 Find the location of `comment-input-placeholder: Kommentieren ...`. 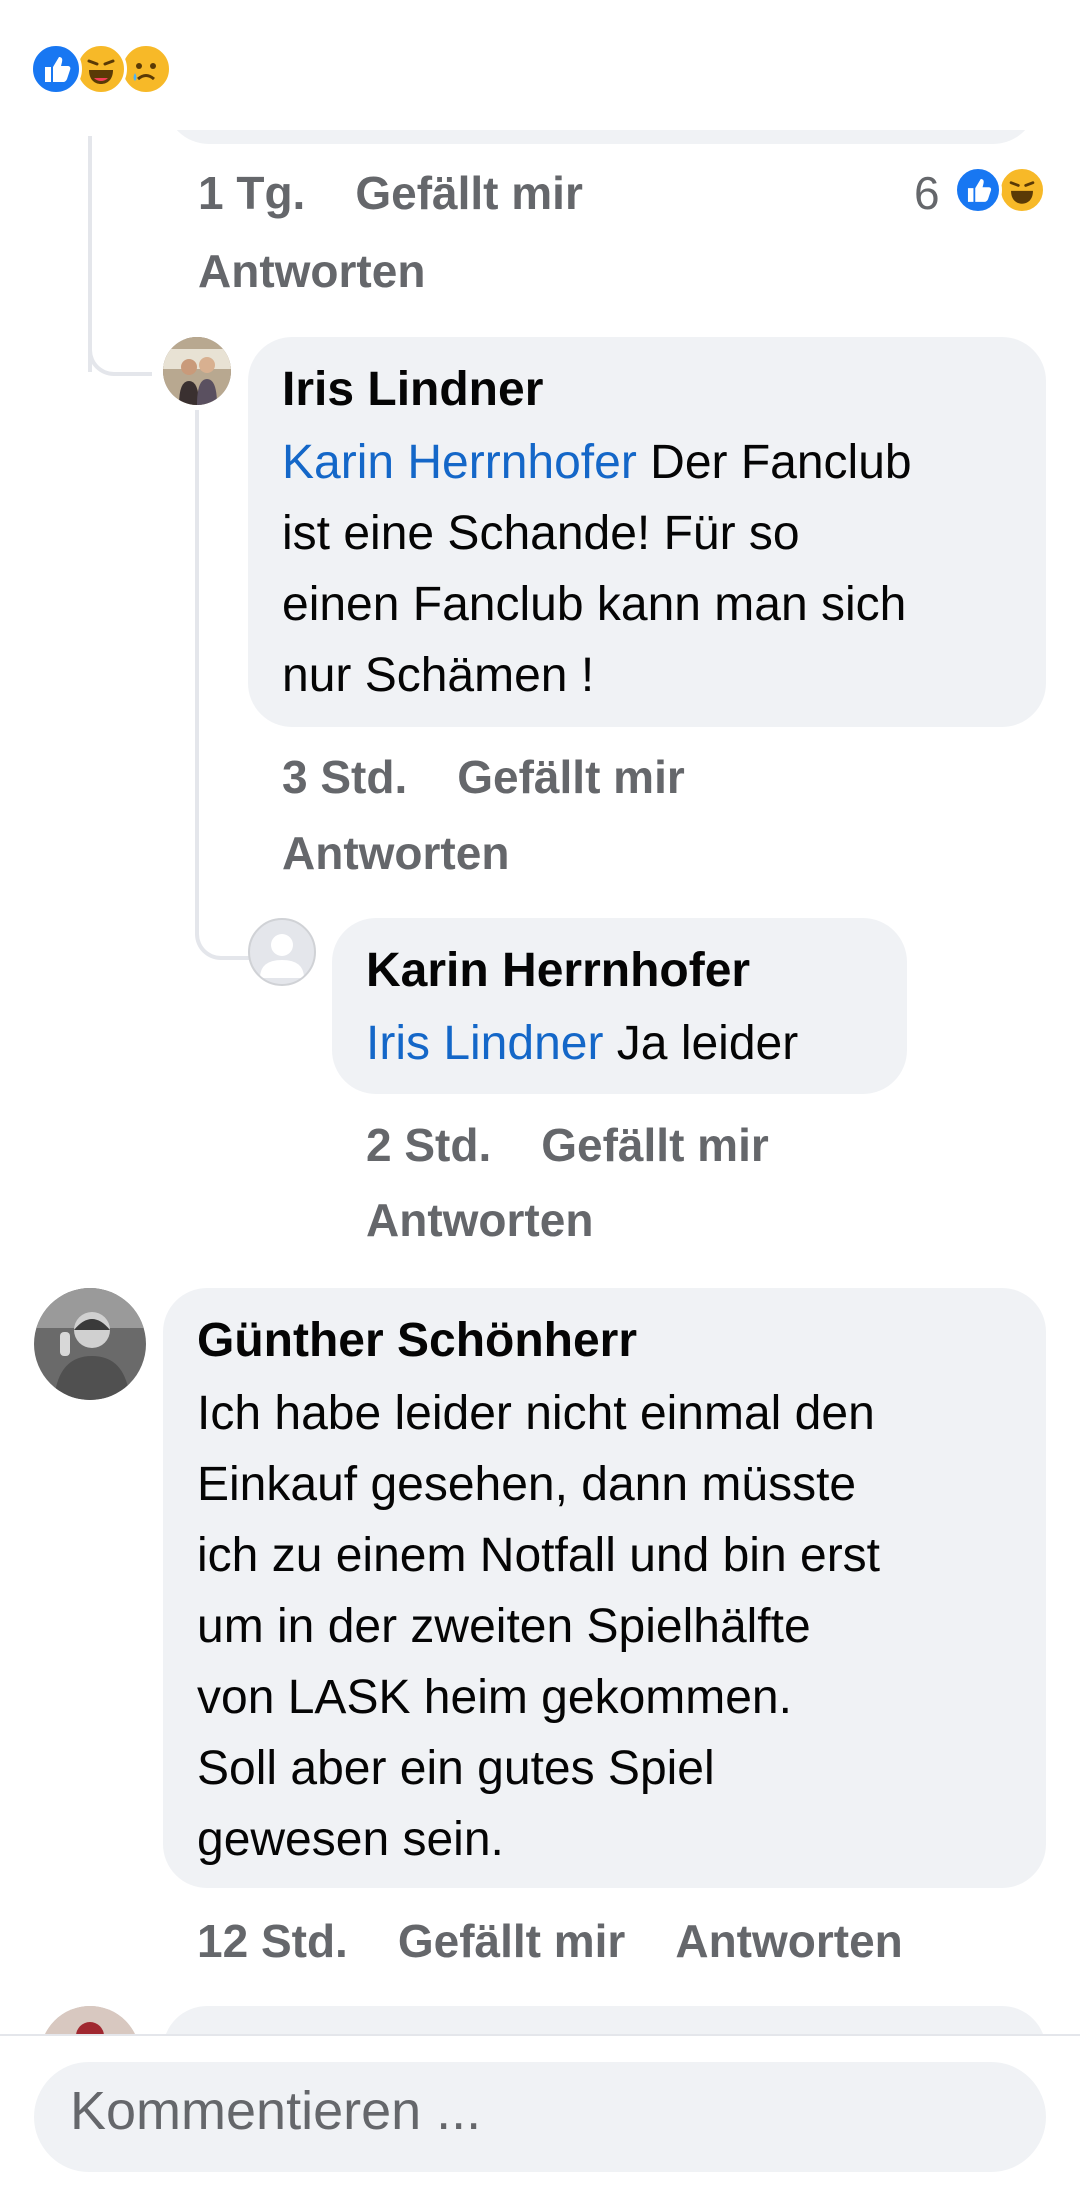

comment-input-placeholder: Kommentieren ... is located at coordinates (276, 2111).